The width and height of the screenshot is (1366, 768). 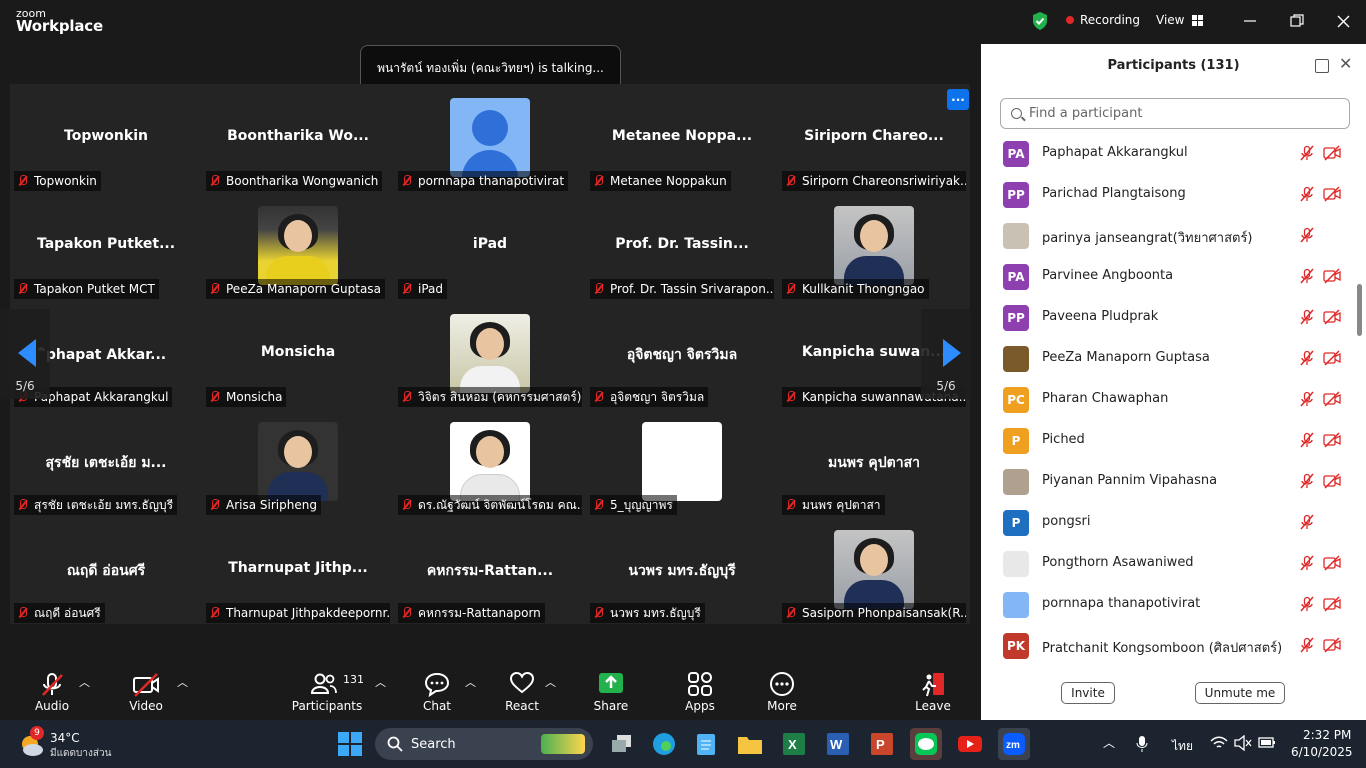 What do you see at coordinates (550, 682) in the screenshot?
I see `react-options-caret-icon: ︿` at bounding box center [550, 682].